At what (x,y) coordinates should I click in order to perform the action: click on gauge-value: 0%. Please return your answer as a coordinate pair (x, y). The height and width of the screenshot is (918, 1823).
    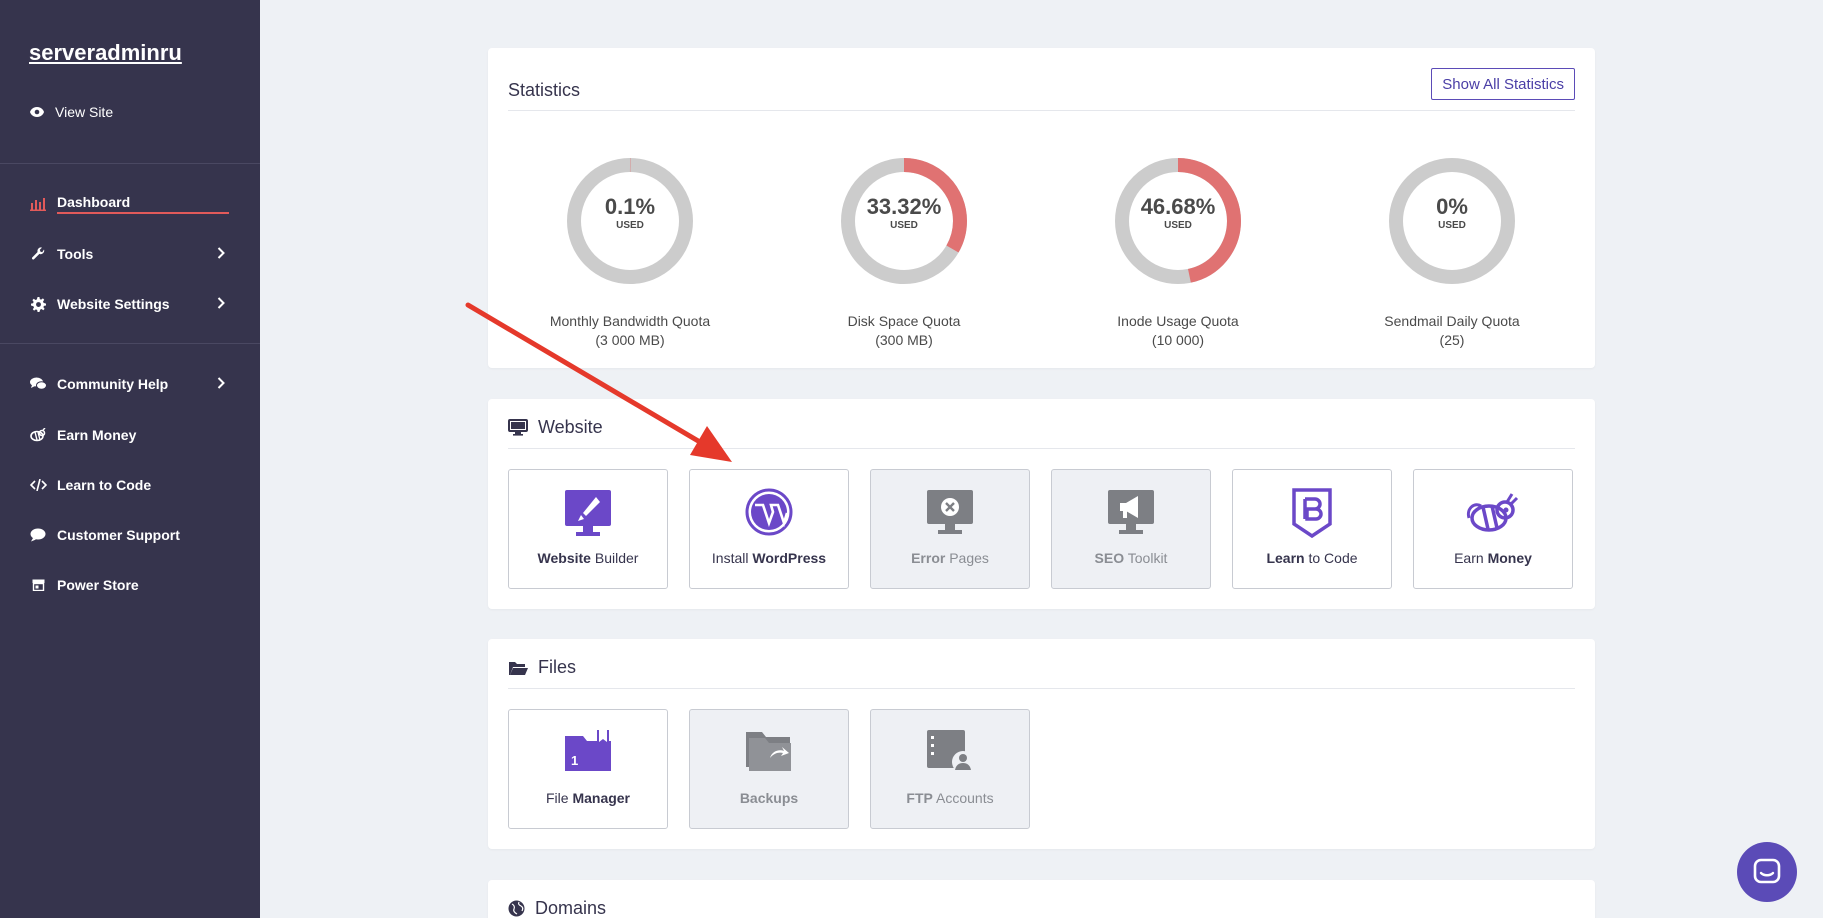
    Looking at the image, I should click on (1452, 206).